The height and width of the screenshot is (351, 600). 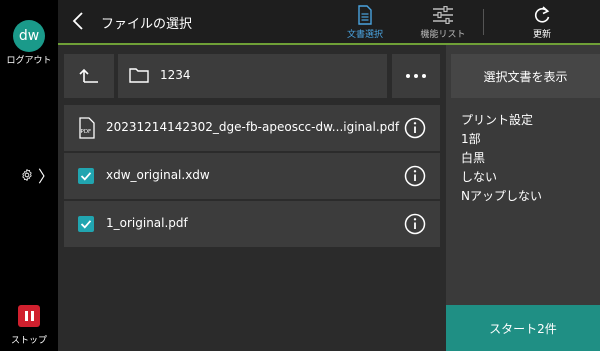 What do you see at coordinates (45, 176) in the screenshot?
I see `chevron-right-icon: 〉` at bounding box center [45, 176].